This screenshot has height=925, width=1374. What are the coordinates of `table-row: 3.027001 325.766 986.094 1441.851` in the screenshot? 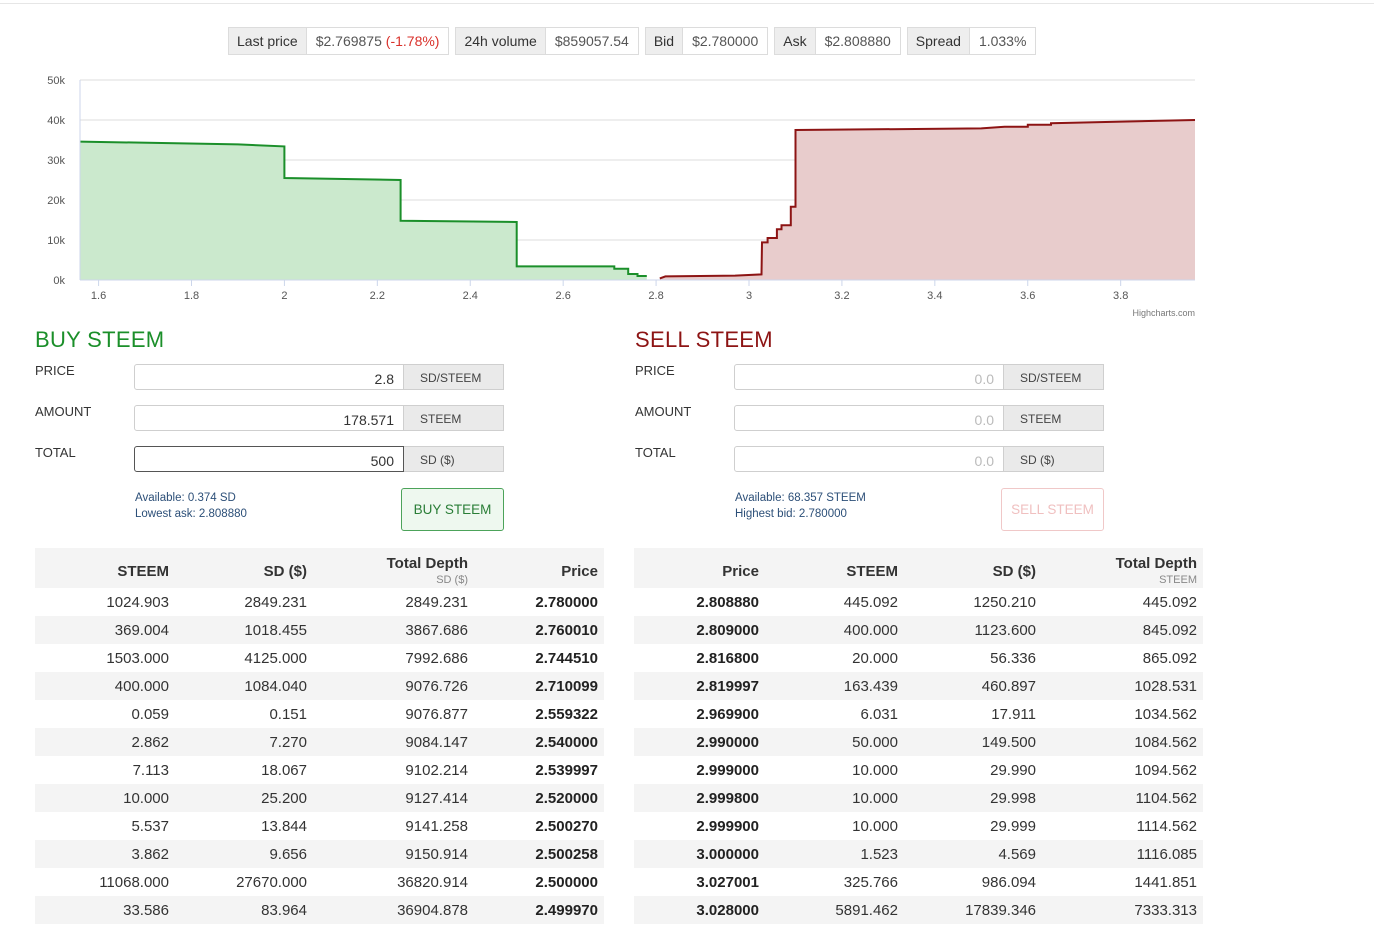 It's located at (918, 882).